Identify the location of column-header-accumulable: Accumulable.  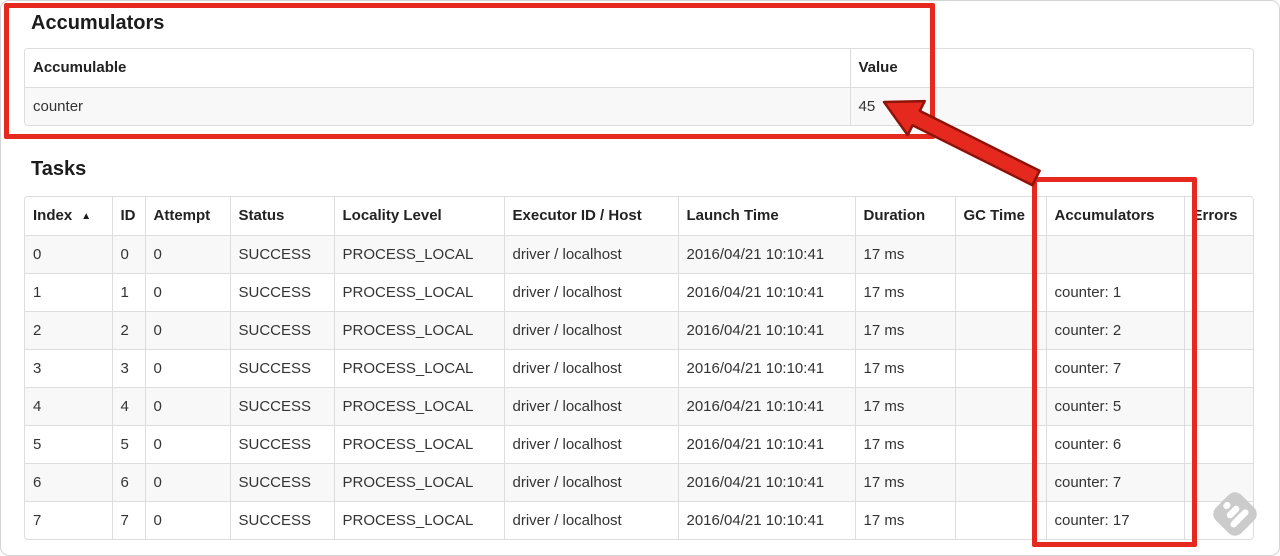
(437, 68).